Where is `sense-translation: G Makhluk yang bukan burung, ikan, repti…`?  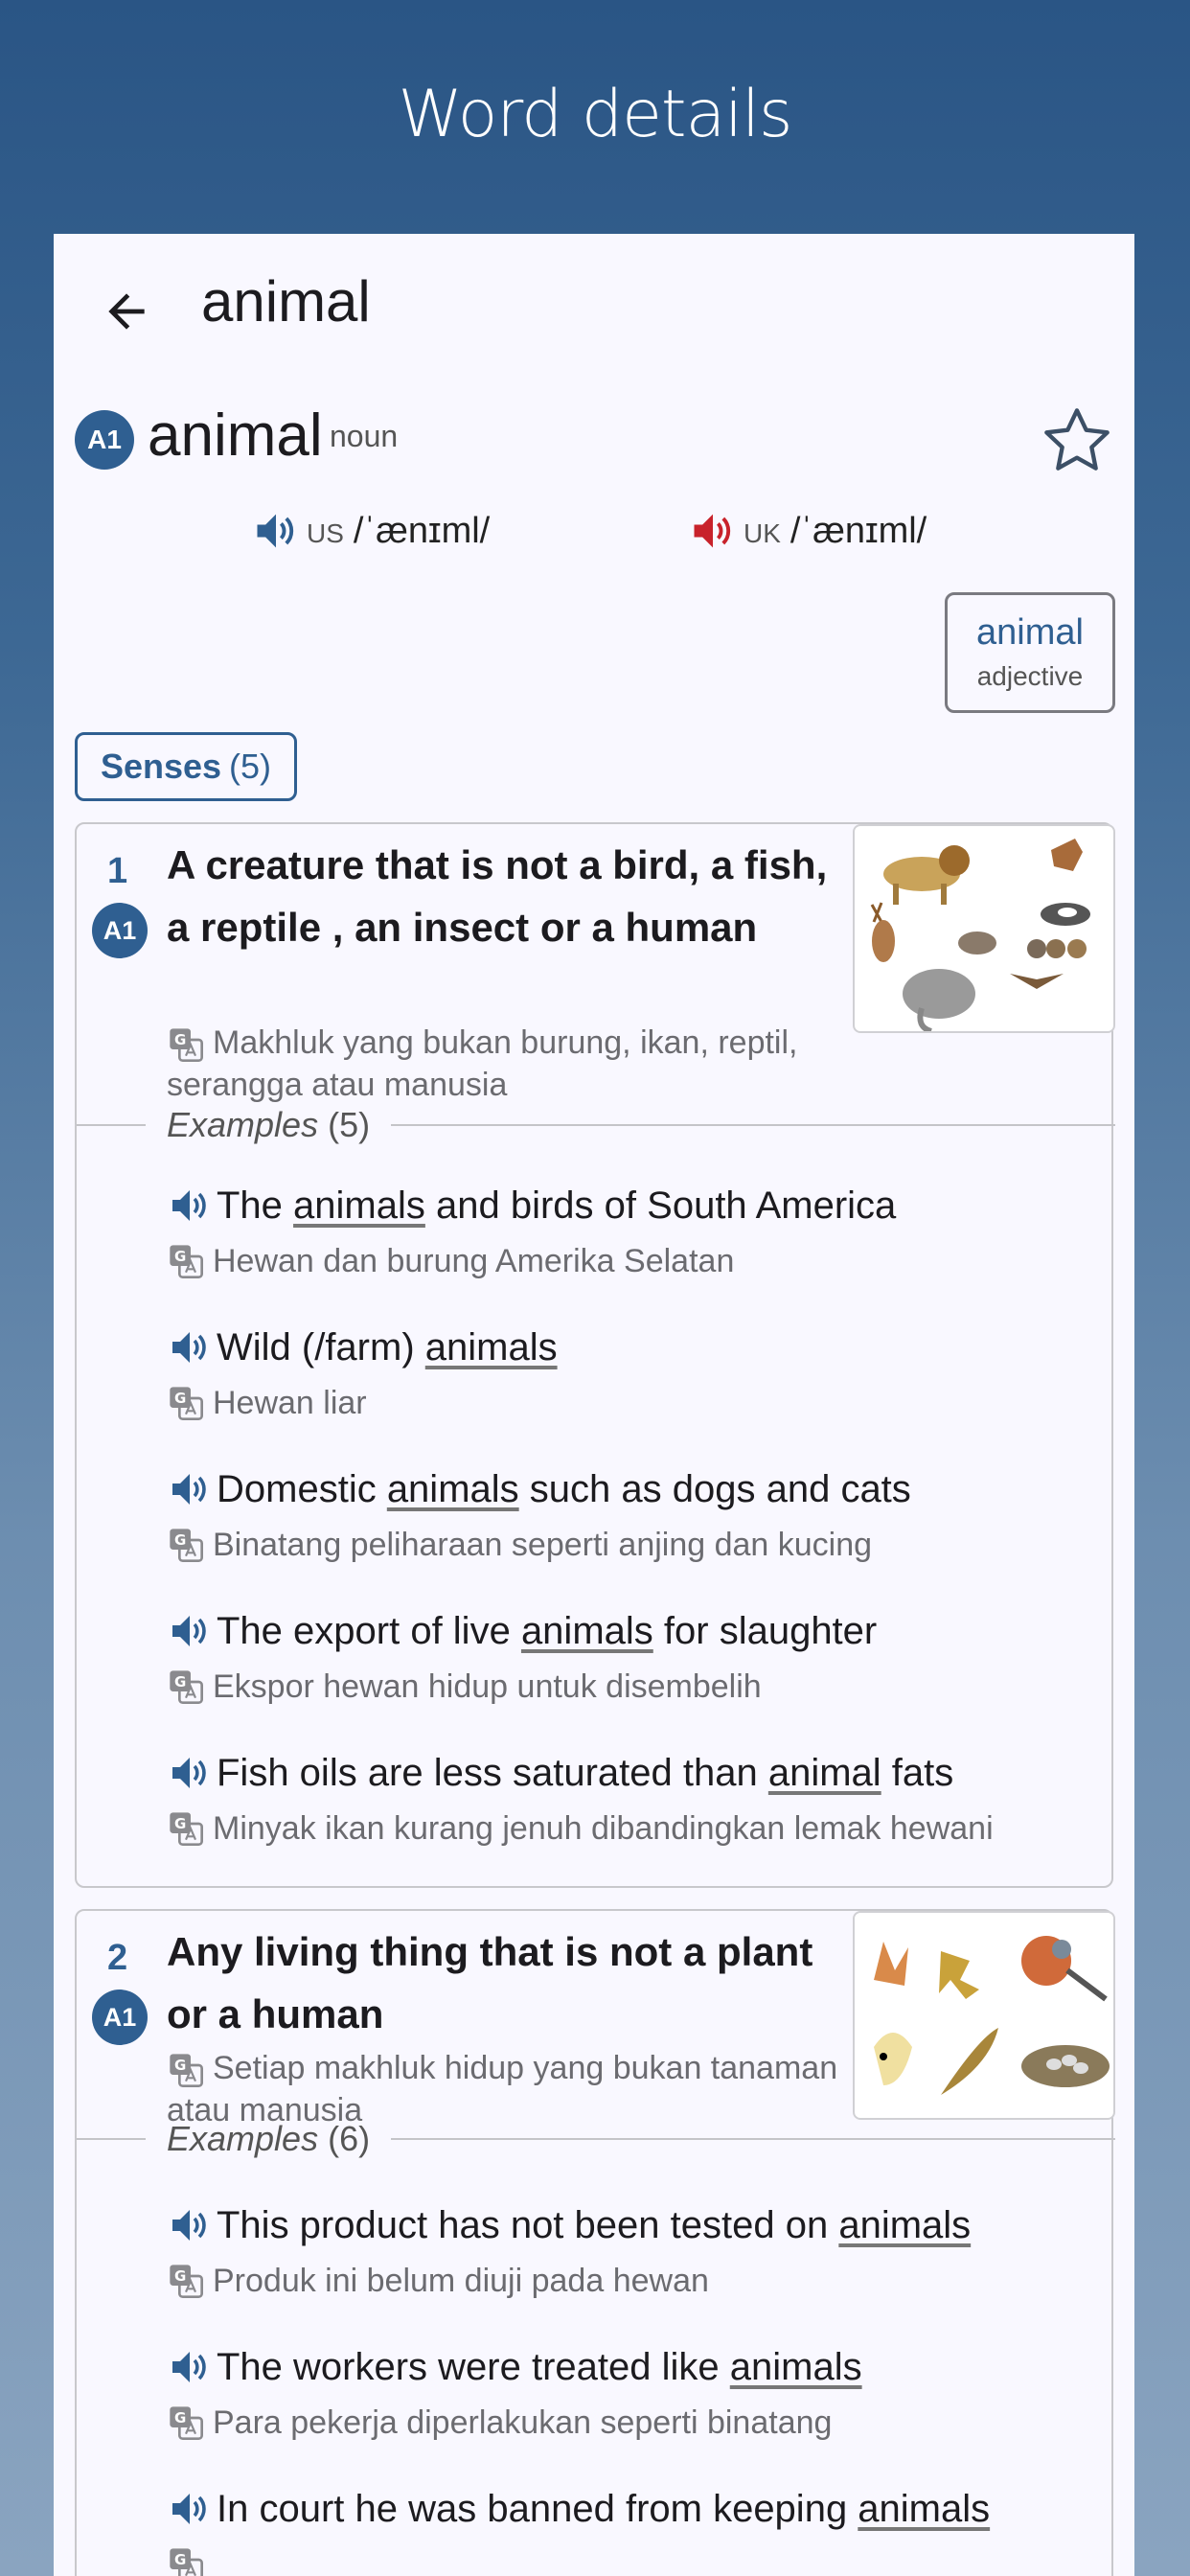 sense-translation: G Makhluk yang bukan burung, ikan, repti… is located at coordinates (512, 1064).